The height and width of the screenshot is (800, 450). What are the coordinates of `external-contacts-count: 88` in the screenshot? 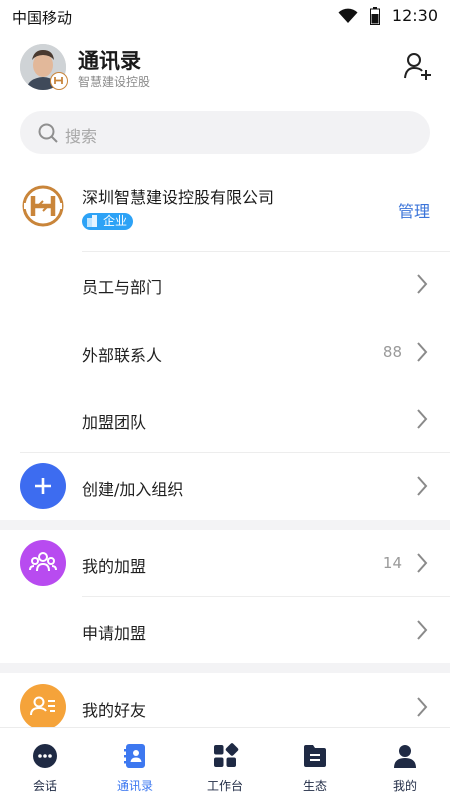 It's located at (392, 352).